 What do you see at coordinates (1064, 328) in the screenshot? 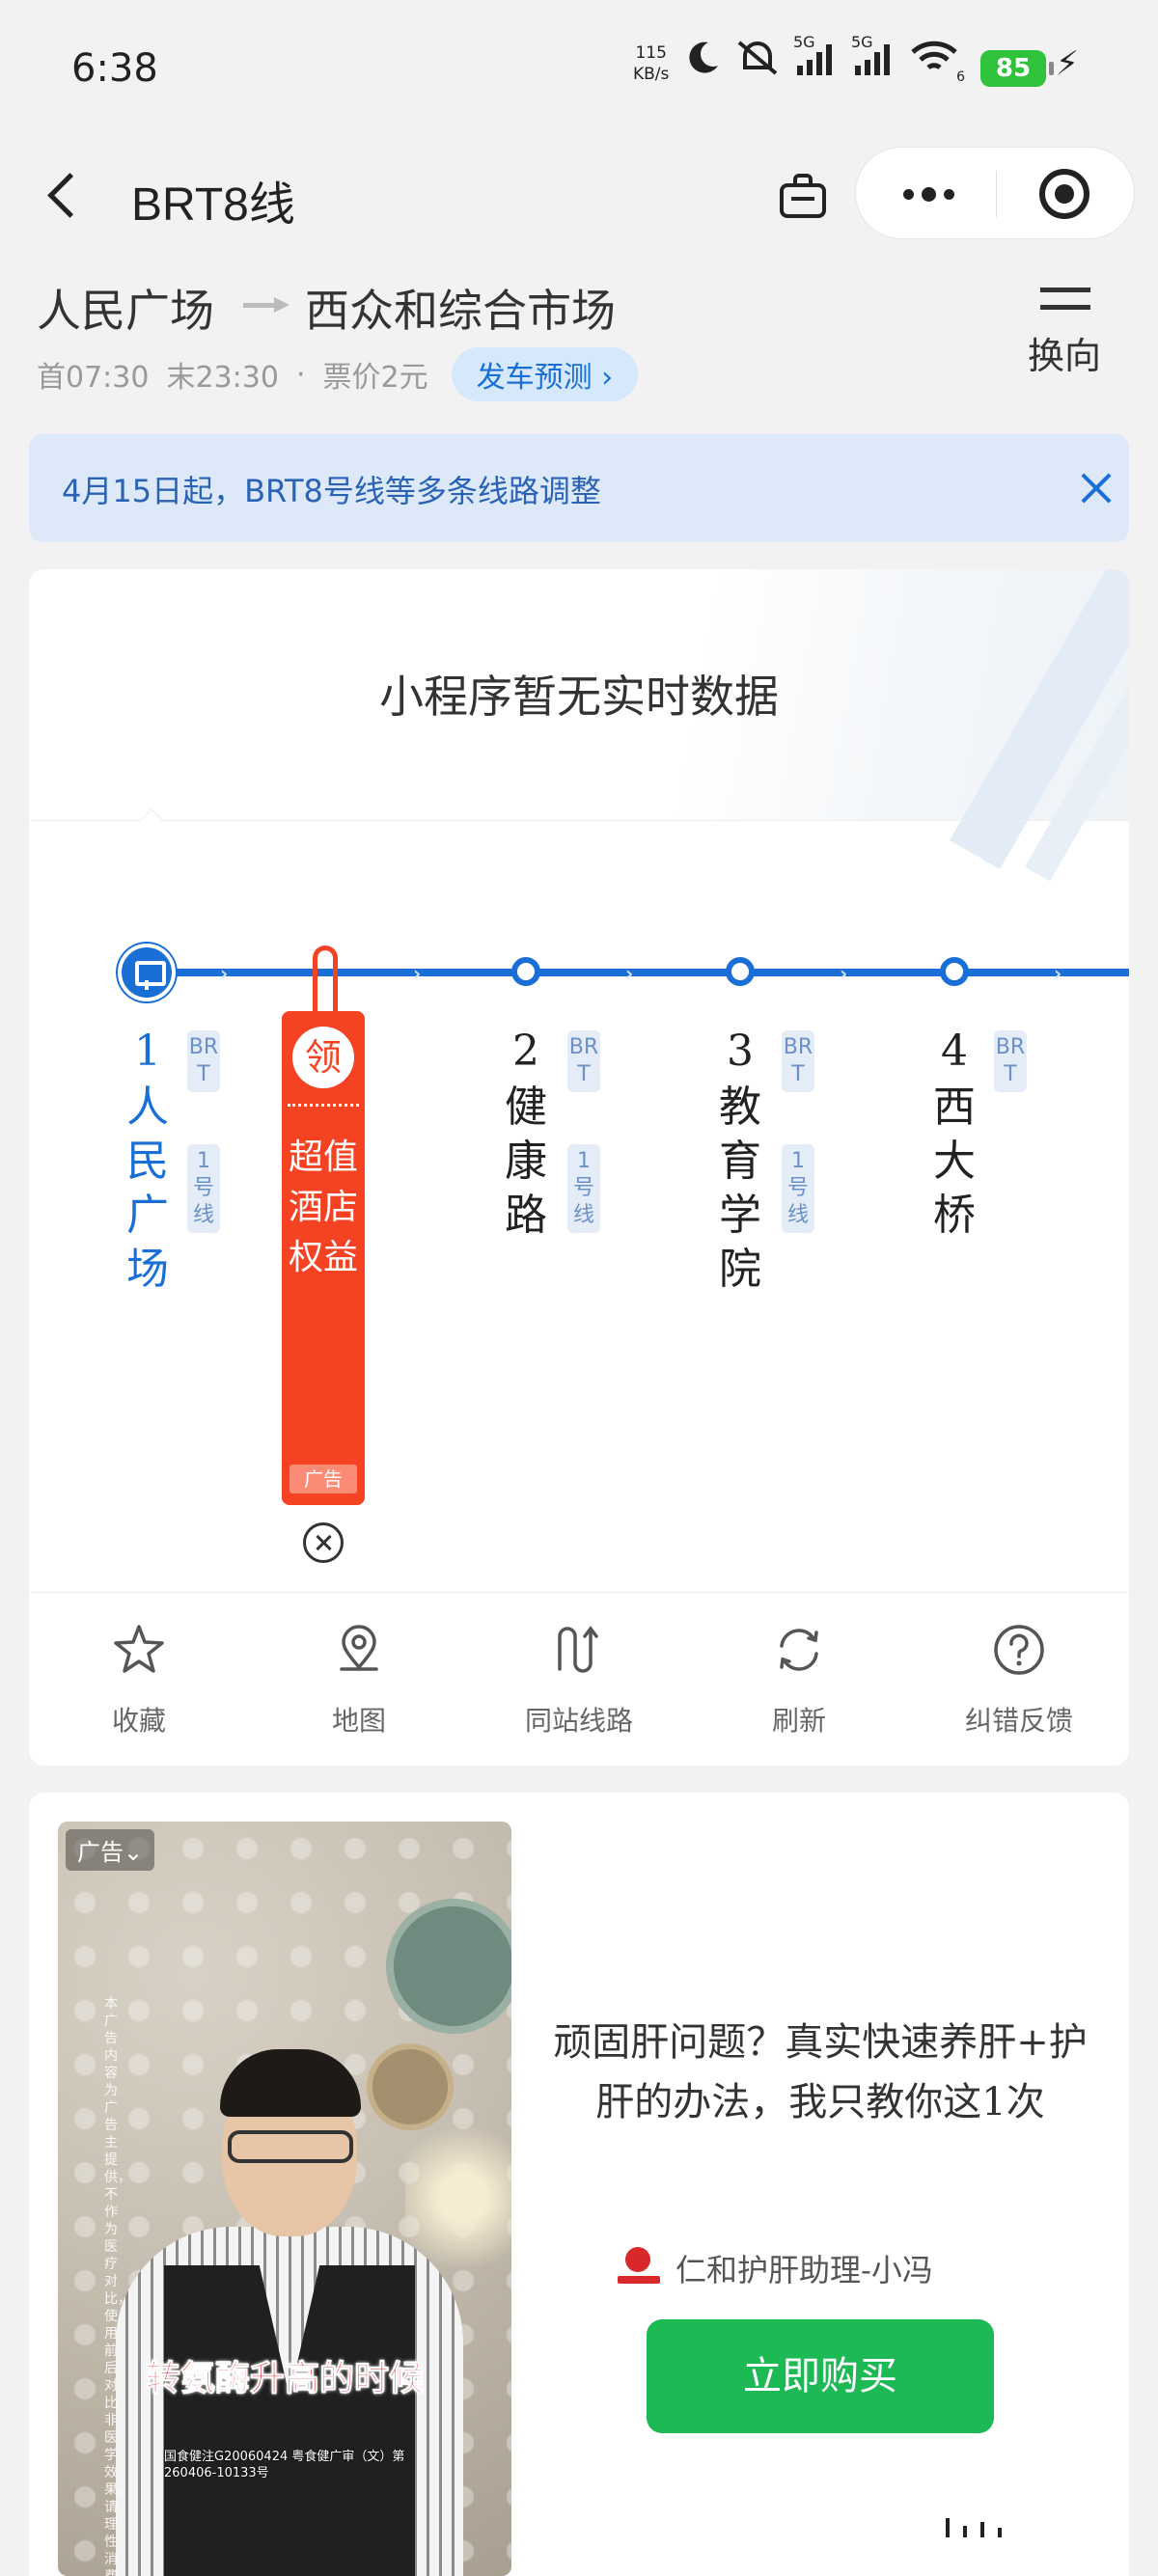
I see `swap-direction-button: 换向` at bounding box center [1064, 328].